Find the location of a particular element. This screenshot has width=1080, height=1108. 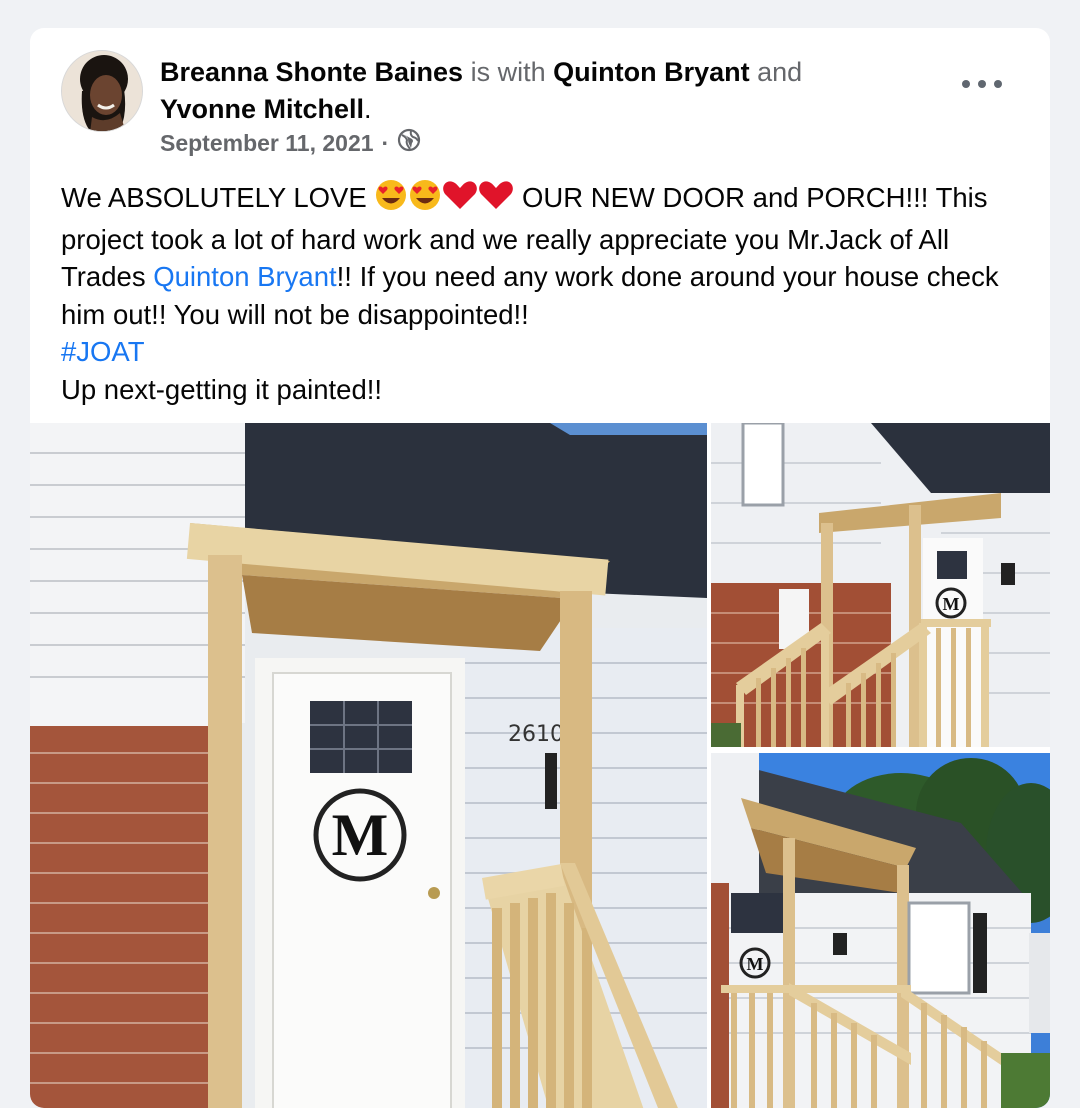

post-meta: September 11, 2021 · is located at coordinates (290, 143).